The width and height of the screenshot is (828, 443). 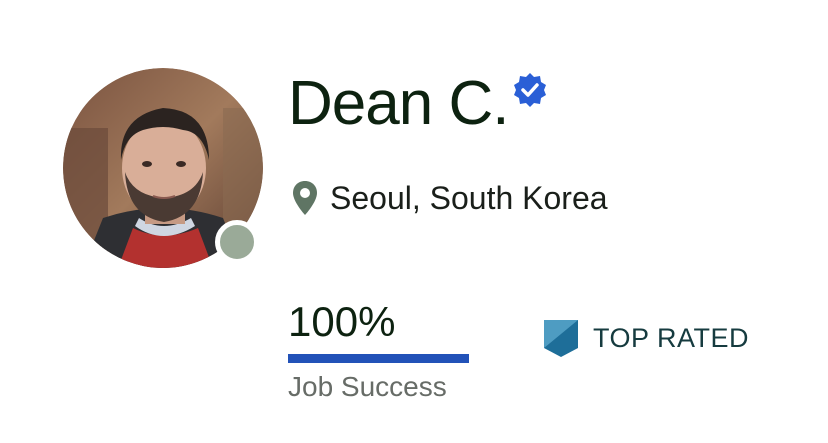 What do you see at coordinates (342, 321) in the screenshot?
I see `job-success-value: 100%` at bounding box center [342, 321].